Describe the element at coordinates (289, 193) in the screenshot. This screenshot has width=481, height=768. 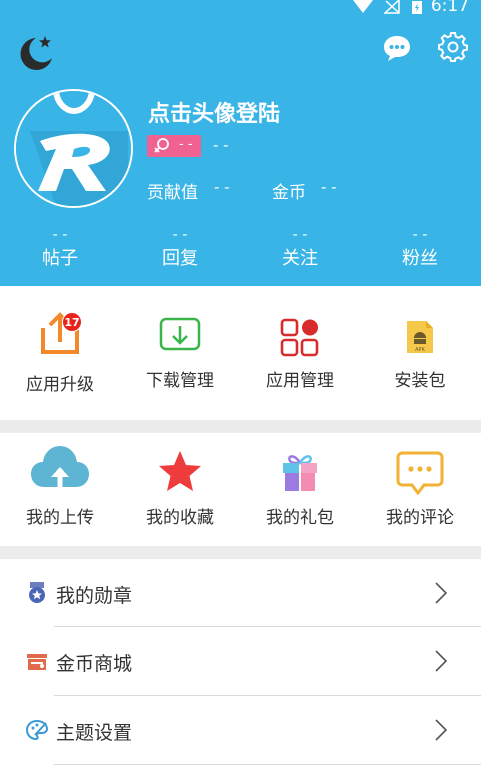
I see `coins-label: 金币` at that location.